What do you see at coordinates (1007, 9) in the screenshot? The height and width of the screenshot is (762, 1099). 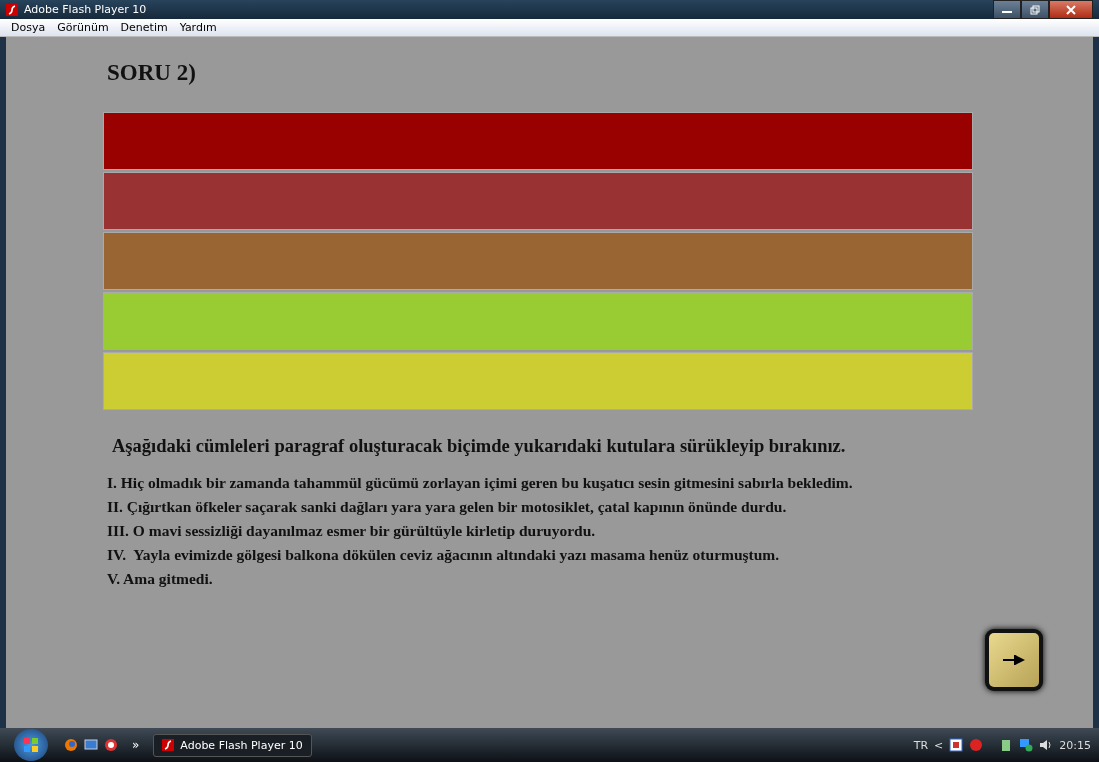 I see `minimize-button` at bounding box center [1007, 9].